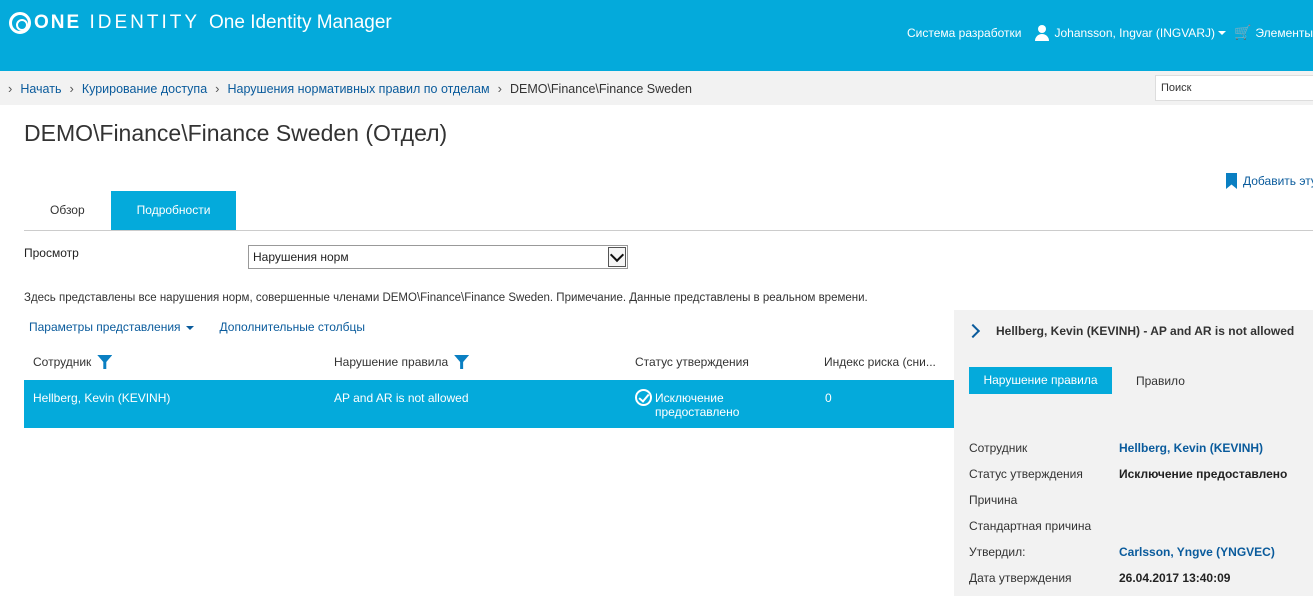  What do you see at coordinates (67, 210) in the screenshot?
I see `tab-overview: Обзор` at bounding box center [67, 210].